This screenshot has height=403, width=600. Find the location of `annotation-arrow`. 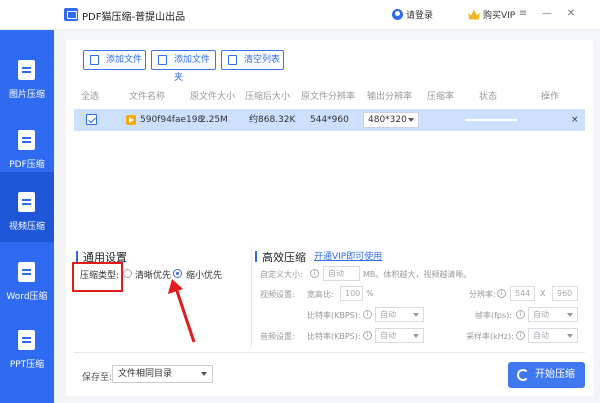

annotation-arrow is located at coordinates (182, 311).